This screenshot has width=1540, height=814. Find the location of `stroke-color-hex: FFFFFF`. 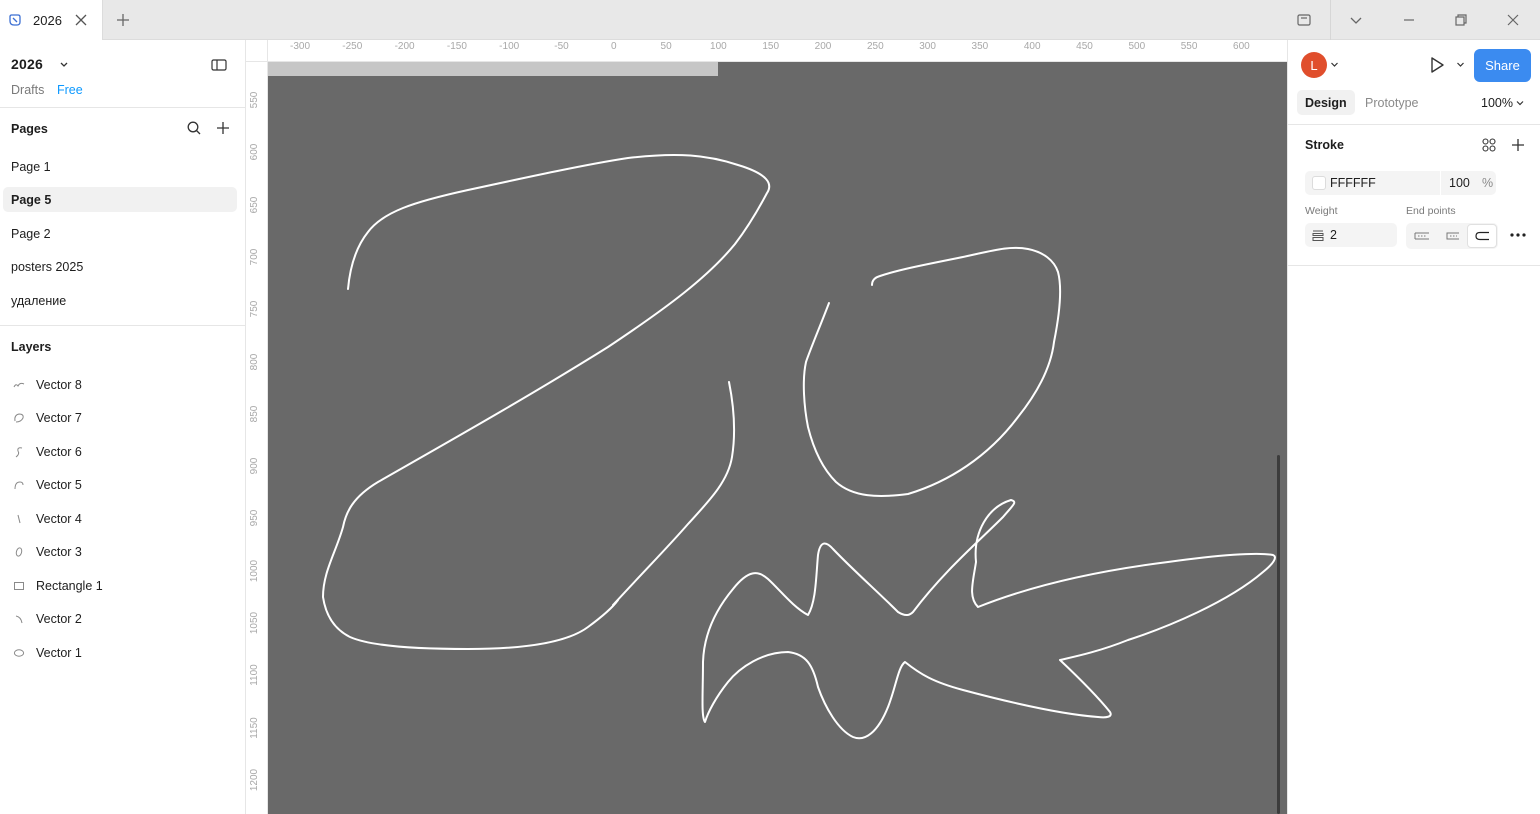

stroke-color-hex: FFFFFF is located at coordinates (1353, 183).